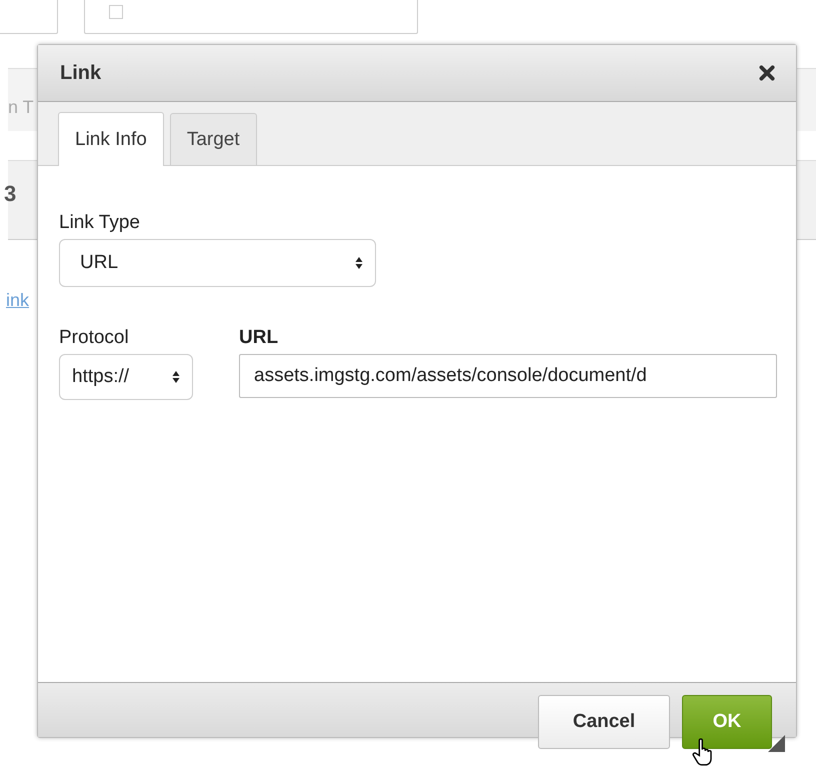 Image resolution: width=816 pixels, height=766 pixels. What do you see at coordinates (604, 722) in the screenshot?
I see `cancel-button: Cancel` at bounding box center [604, 722].